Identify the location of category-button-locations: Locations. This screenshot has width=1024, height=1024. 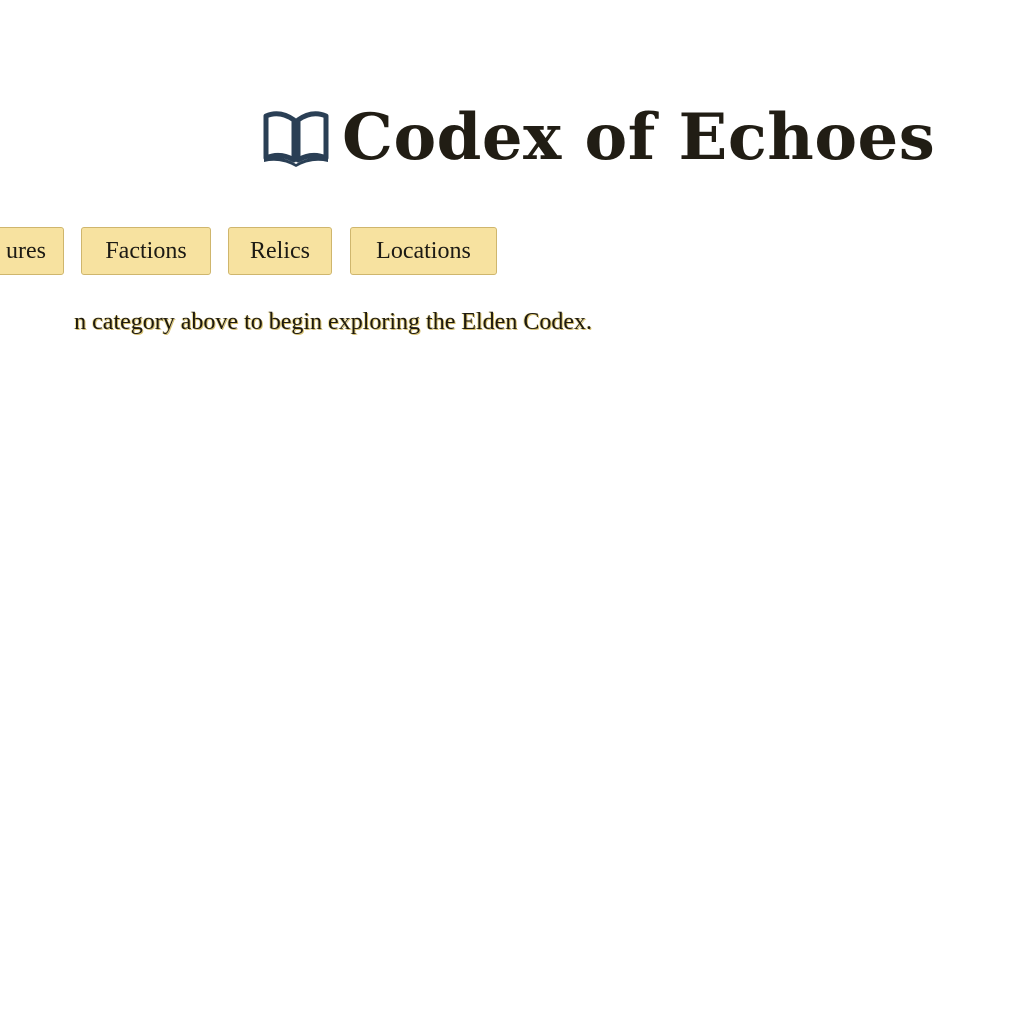
(423, 251).